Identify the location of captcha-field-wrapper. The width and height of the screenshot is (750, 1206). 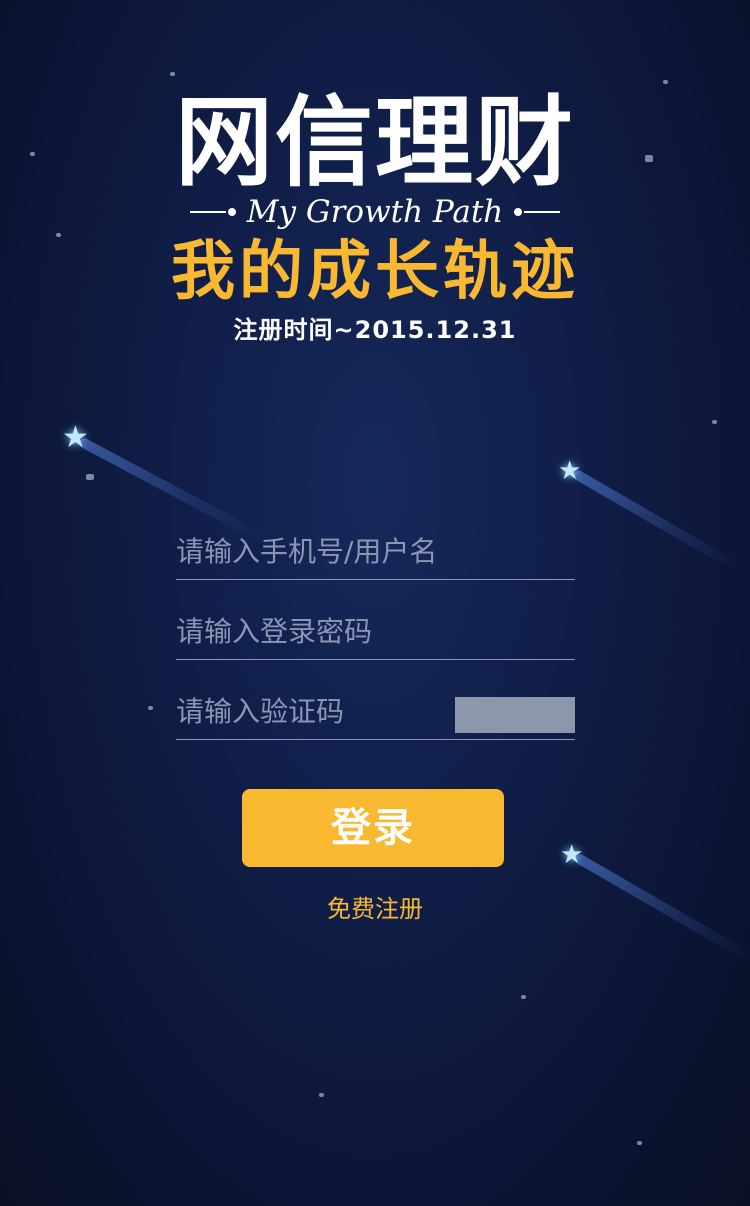
(375, 712).